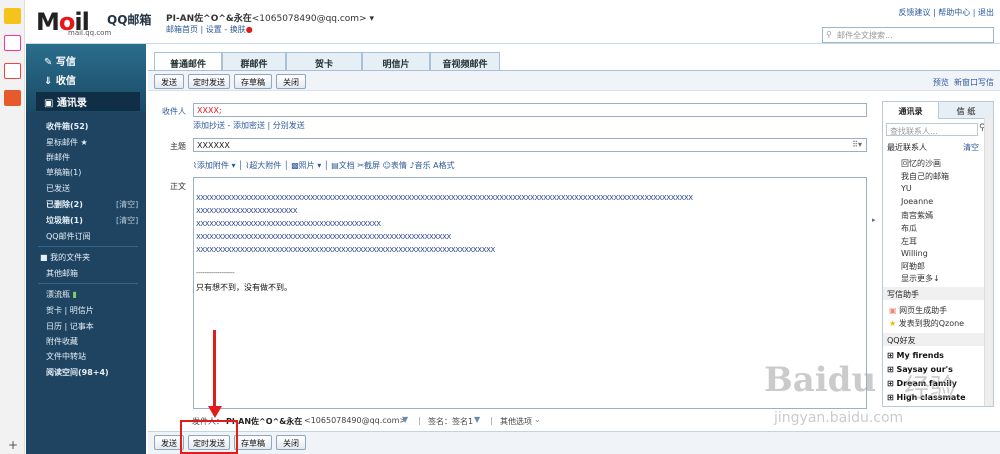  What do you see at coordinates (127, 204) in the screenshot?
I see `clear-deleted-link: [清空]` at bounding box center [127, 204].